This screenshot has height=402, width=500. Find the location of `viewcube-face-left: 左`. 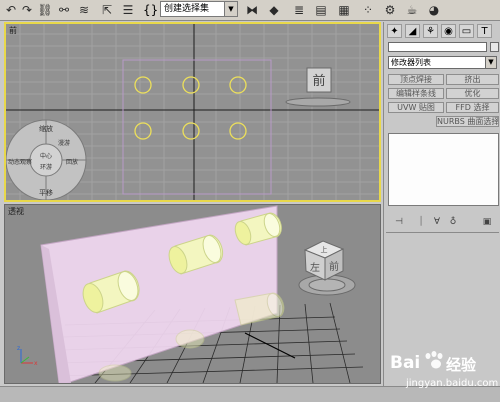

viewcube-face-left: 左 is located at coordinates (315, 267).